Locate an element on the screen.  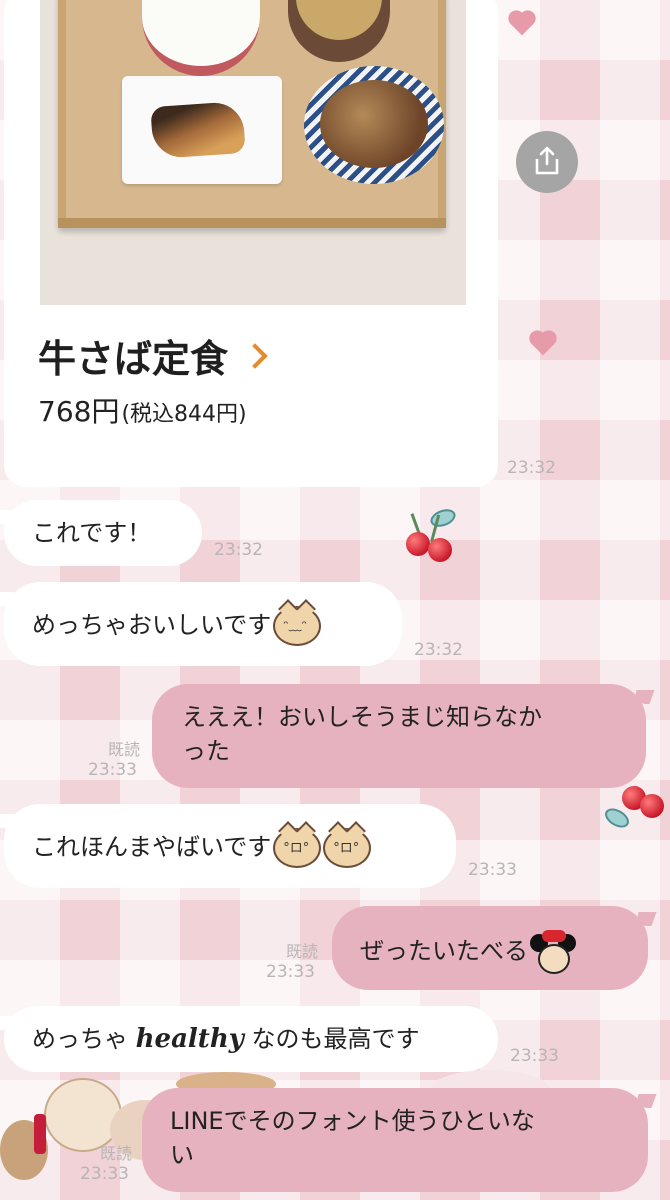
message-text: なのも最高です is located at coordinates (331, 1039).